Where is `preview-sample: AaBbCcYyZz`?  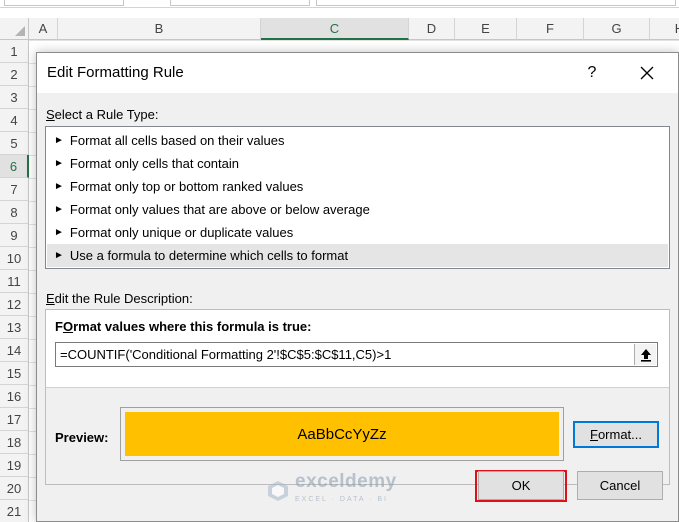 preview-sample: AaBbCcYyZz is located at coordinates (342, 434).